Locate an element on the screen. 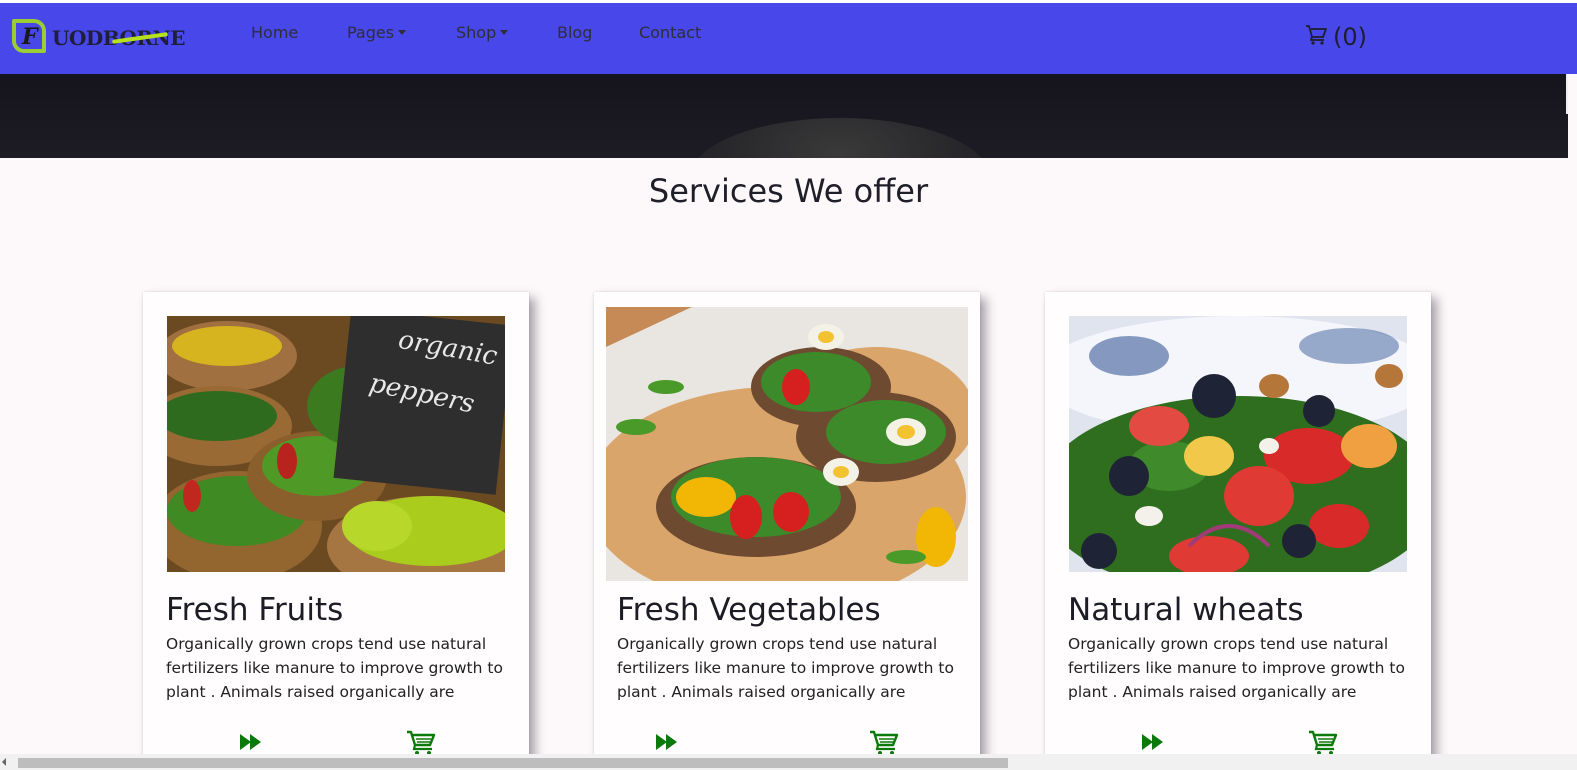 Image resolution: width=1577 pixels, height=770 pixels. nav-link-home-label: Home is located at coordinates (275, 32).